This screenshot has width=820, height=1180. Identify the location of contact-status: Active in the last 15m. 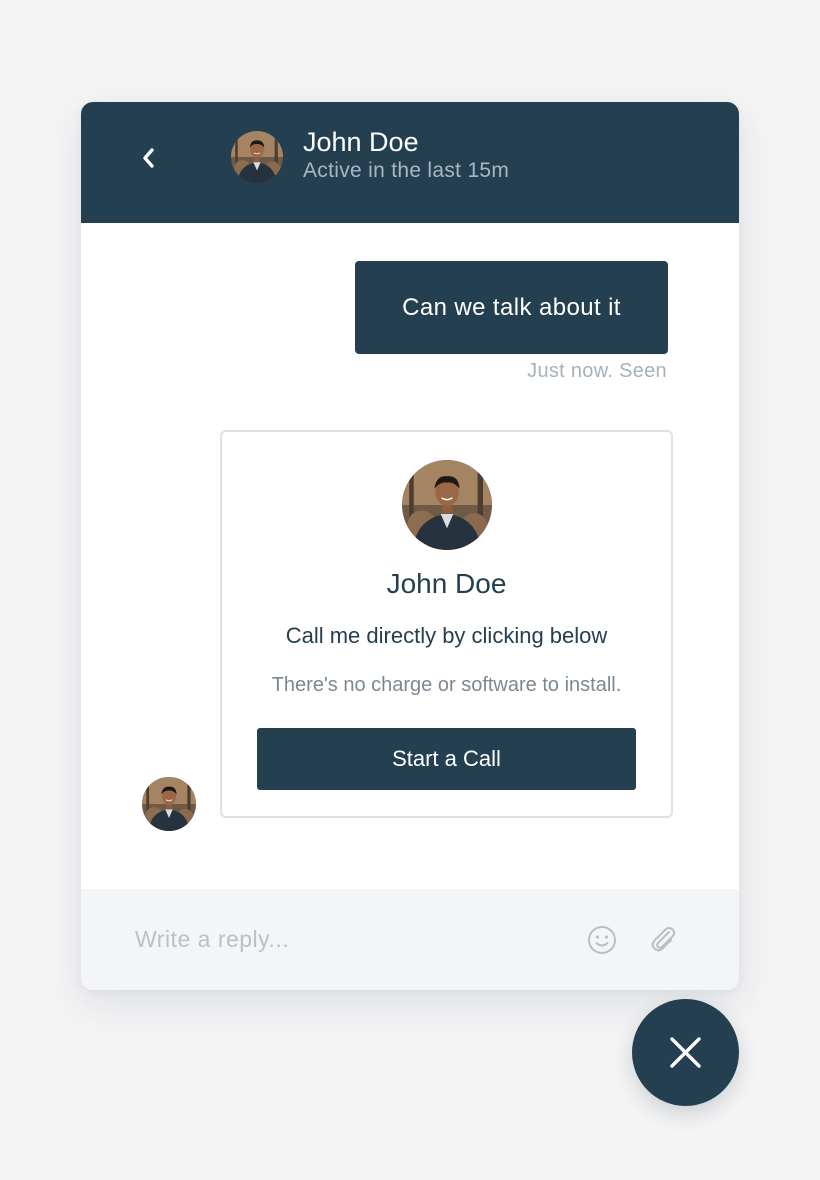
(406, 170).